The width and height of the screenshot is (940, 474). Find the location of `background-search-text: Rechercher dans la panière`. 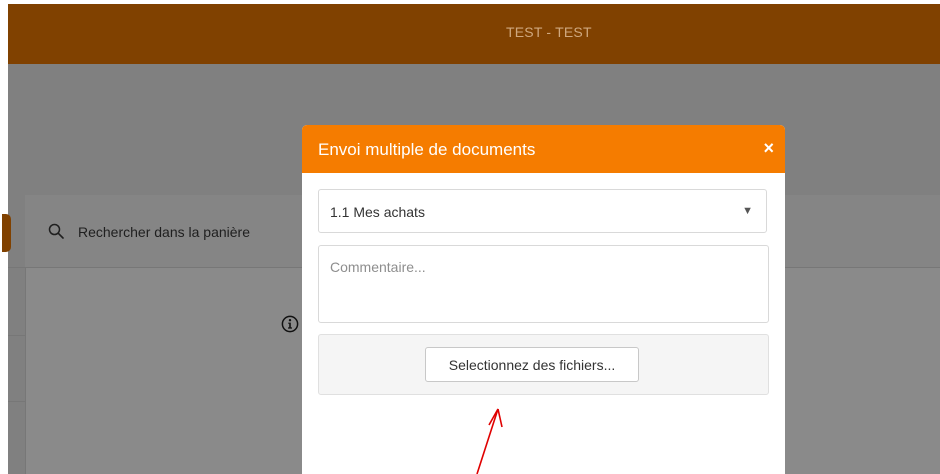

background-search-text: Rechercher dans la panière is located at coordinates (164, 232).